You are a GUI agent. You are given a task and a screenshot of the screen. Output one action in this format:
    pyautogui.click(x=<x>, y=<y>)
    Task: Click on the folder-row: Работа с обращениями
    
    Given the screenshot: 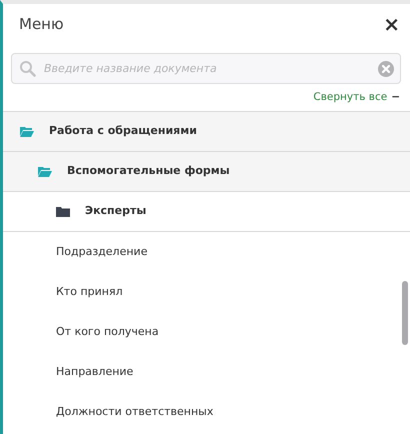 What is the action you would take?
    pyautogui.click(x=206, y=132)
    